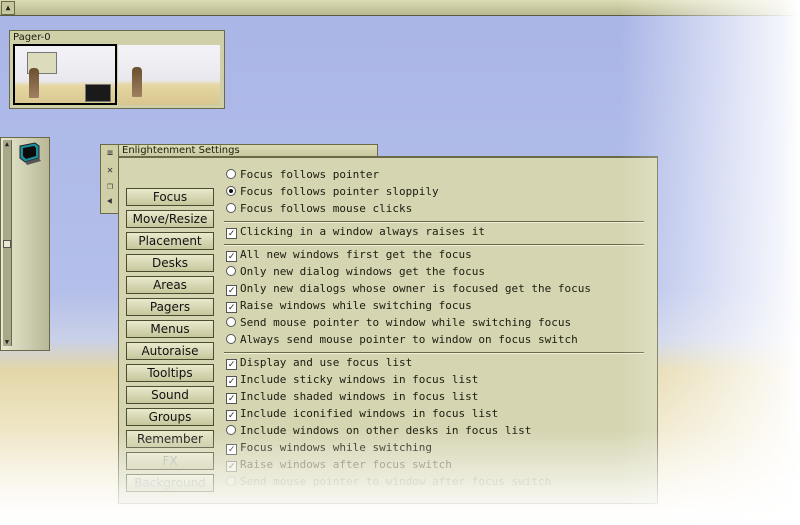 The width and height of the screenshot is (800, 525). Describe the element at coordinates (98, 93) in the screenshot. I see `pager-mini-terminal` at that location.